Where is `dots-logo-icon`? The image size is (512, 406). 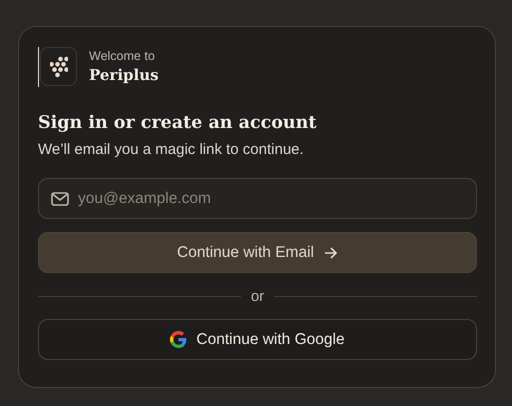 dots-logo-icon is located at coordinates (59, 67).